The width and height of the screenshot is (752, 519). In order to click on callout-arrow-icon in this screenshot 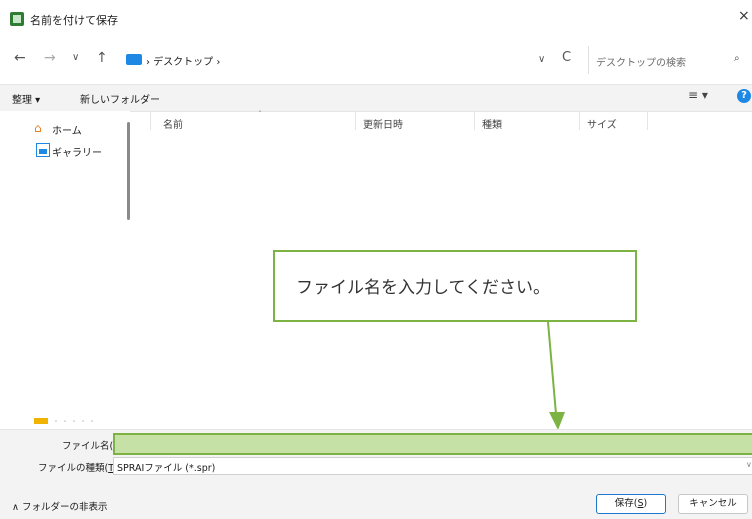, I will do `click(556, 376)`.